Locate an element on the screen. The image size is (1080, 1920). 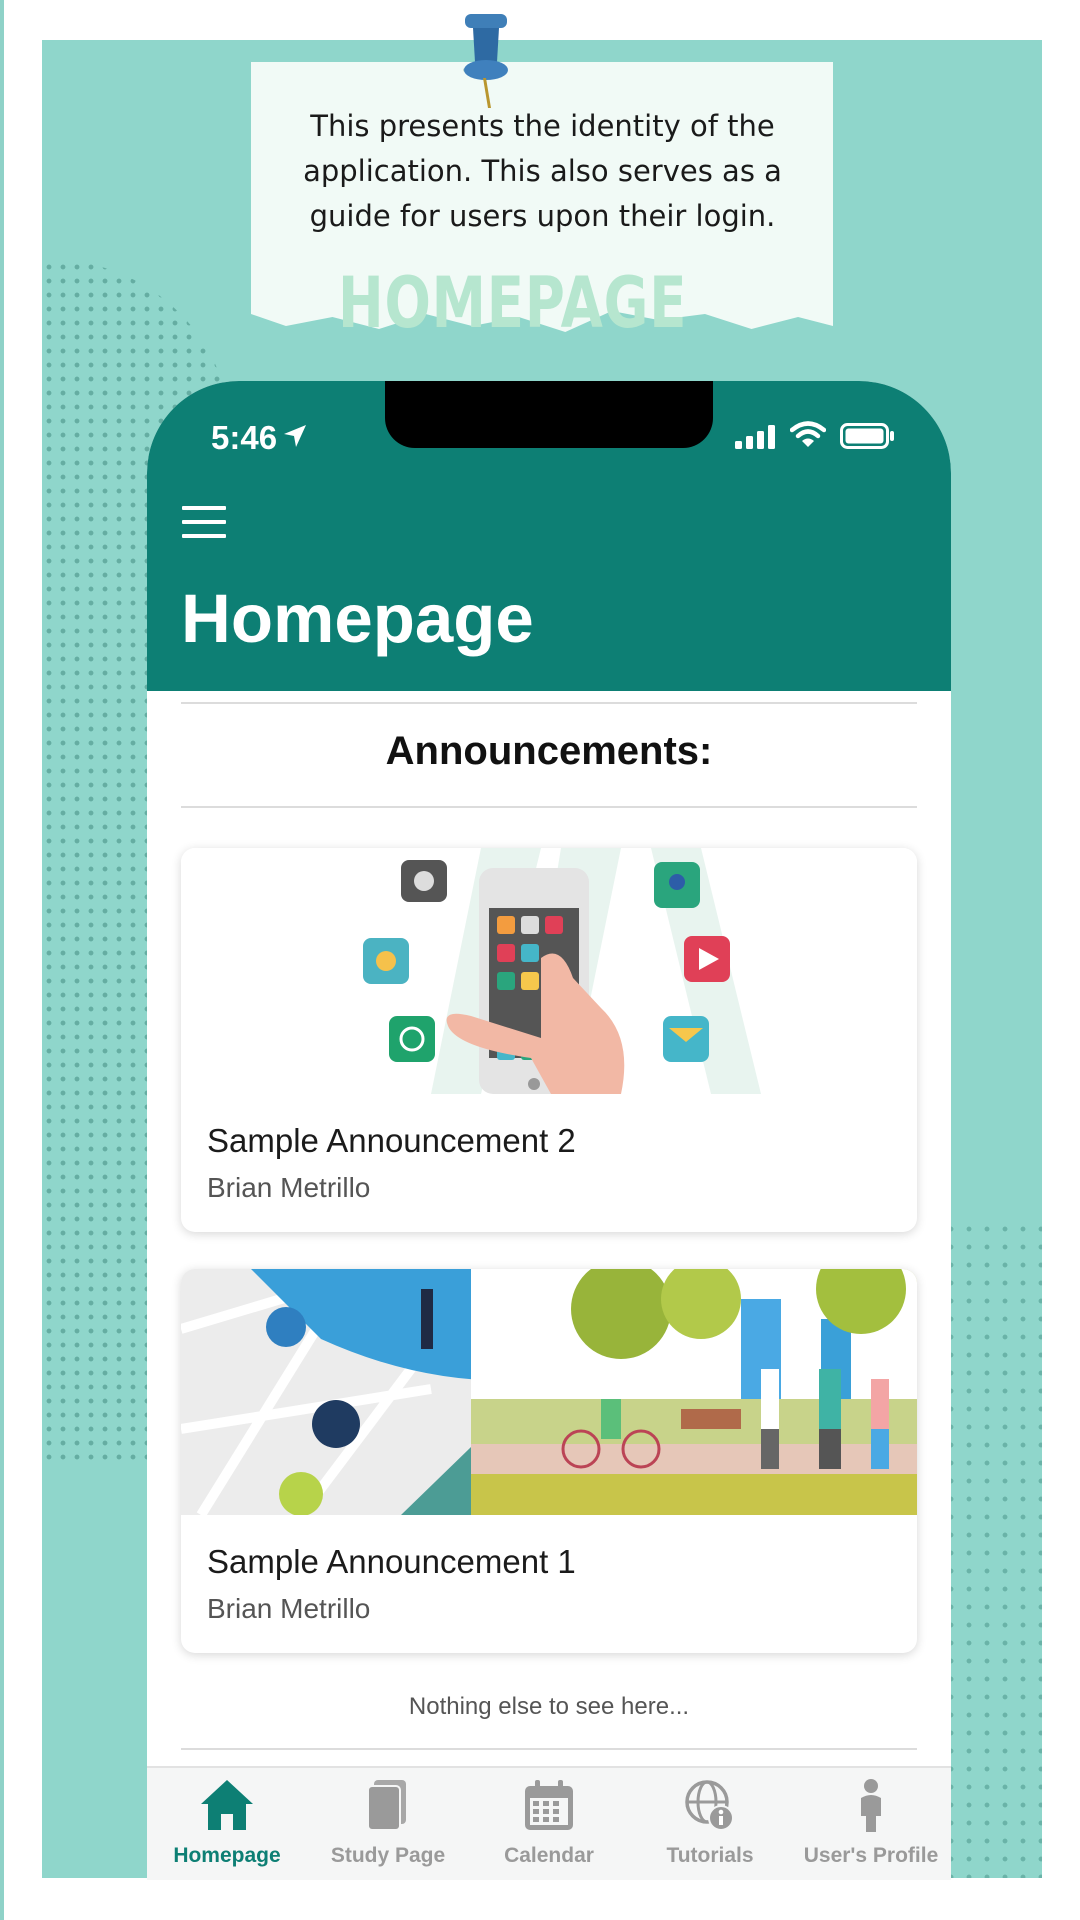
announcement-card: Sample Announcement 2 Brian Metrillo is located at coordinates (549, 1040).